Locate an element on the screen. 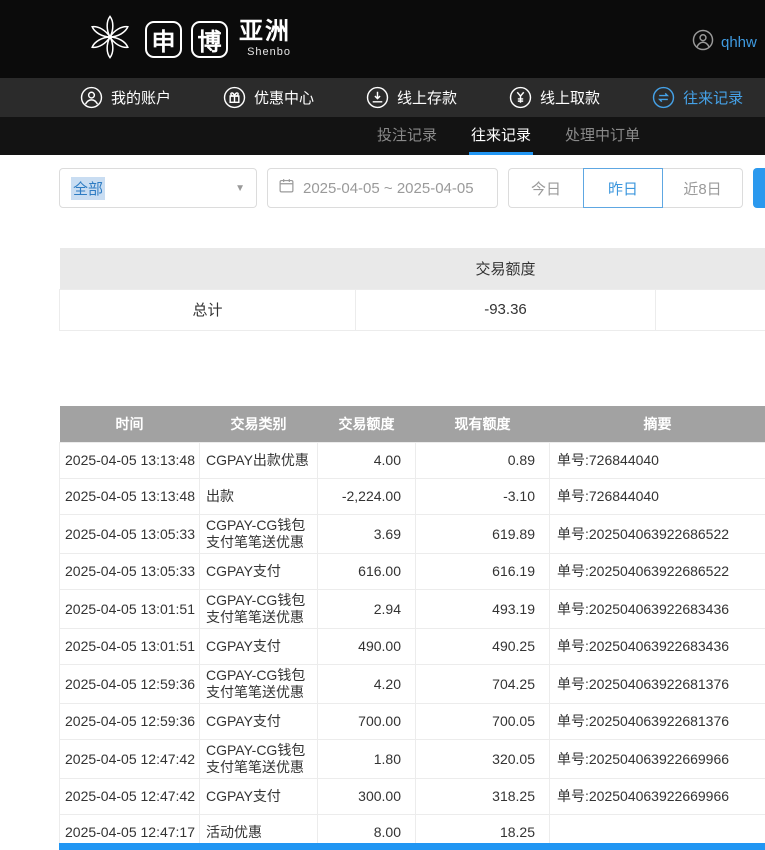 The height and width of the screenshot is (850, 765). cell-time: 2025-04-05 13:05:33 is located at coordinates (129, 571).